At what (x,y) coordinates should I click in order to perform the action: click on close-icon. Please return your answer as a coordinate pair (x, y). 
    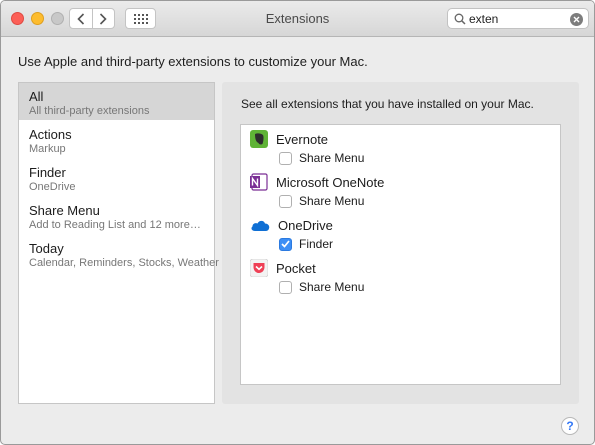
    Looking at the image, I should click on (576, 19).